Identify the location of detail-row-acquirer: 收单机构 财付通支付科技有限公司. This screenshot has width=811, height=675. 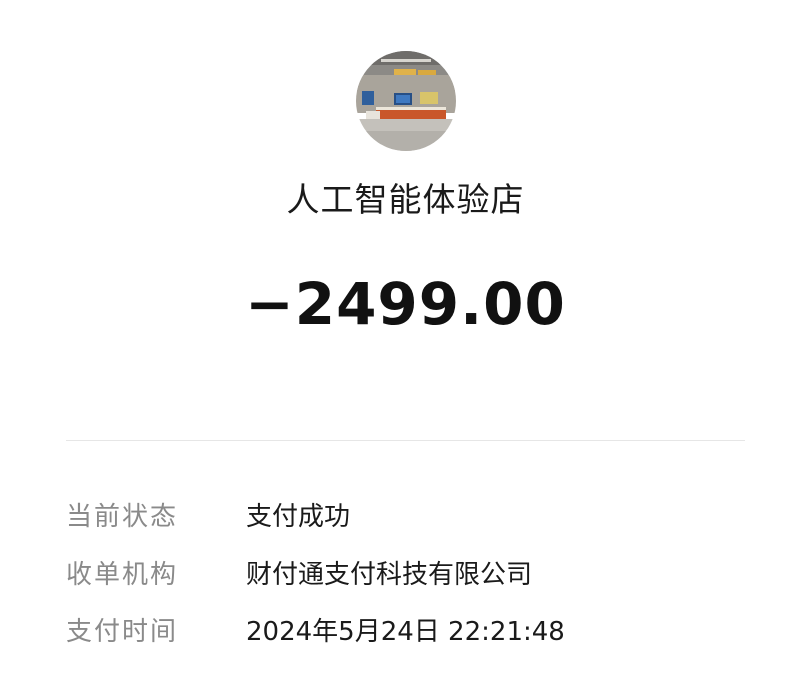
(406, 575).